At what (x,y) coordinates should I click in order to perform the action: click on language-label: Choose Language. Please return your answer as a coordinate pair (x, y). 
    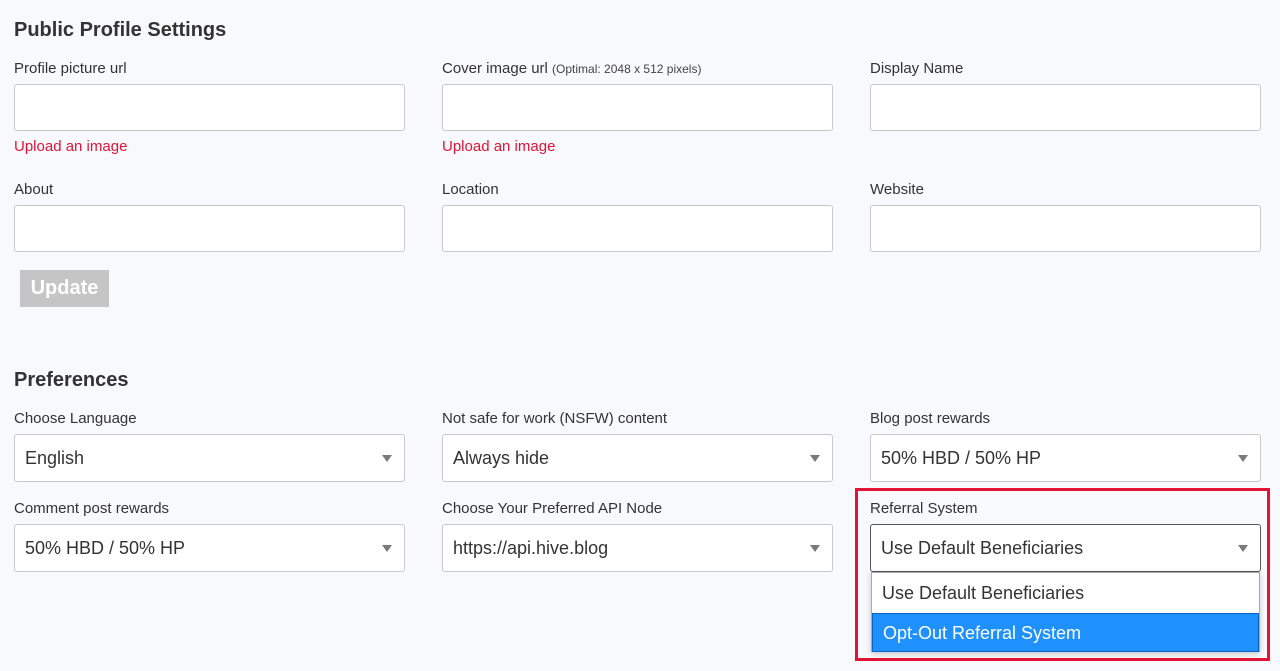
    Looking at the image, I should click on (75, 418).